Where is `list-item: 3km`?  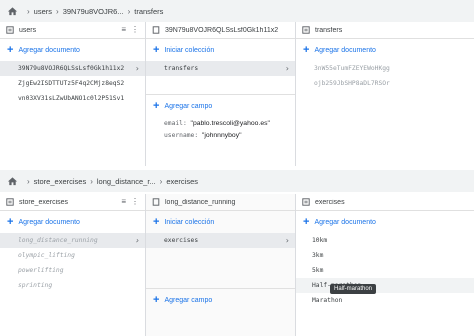
list-item: 3km is located at coordinates (385, 255).